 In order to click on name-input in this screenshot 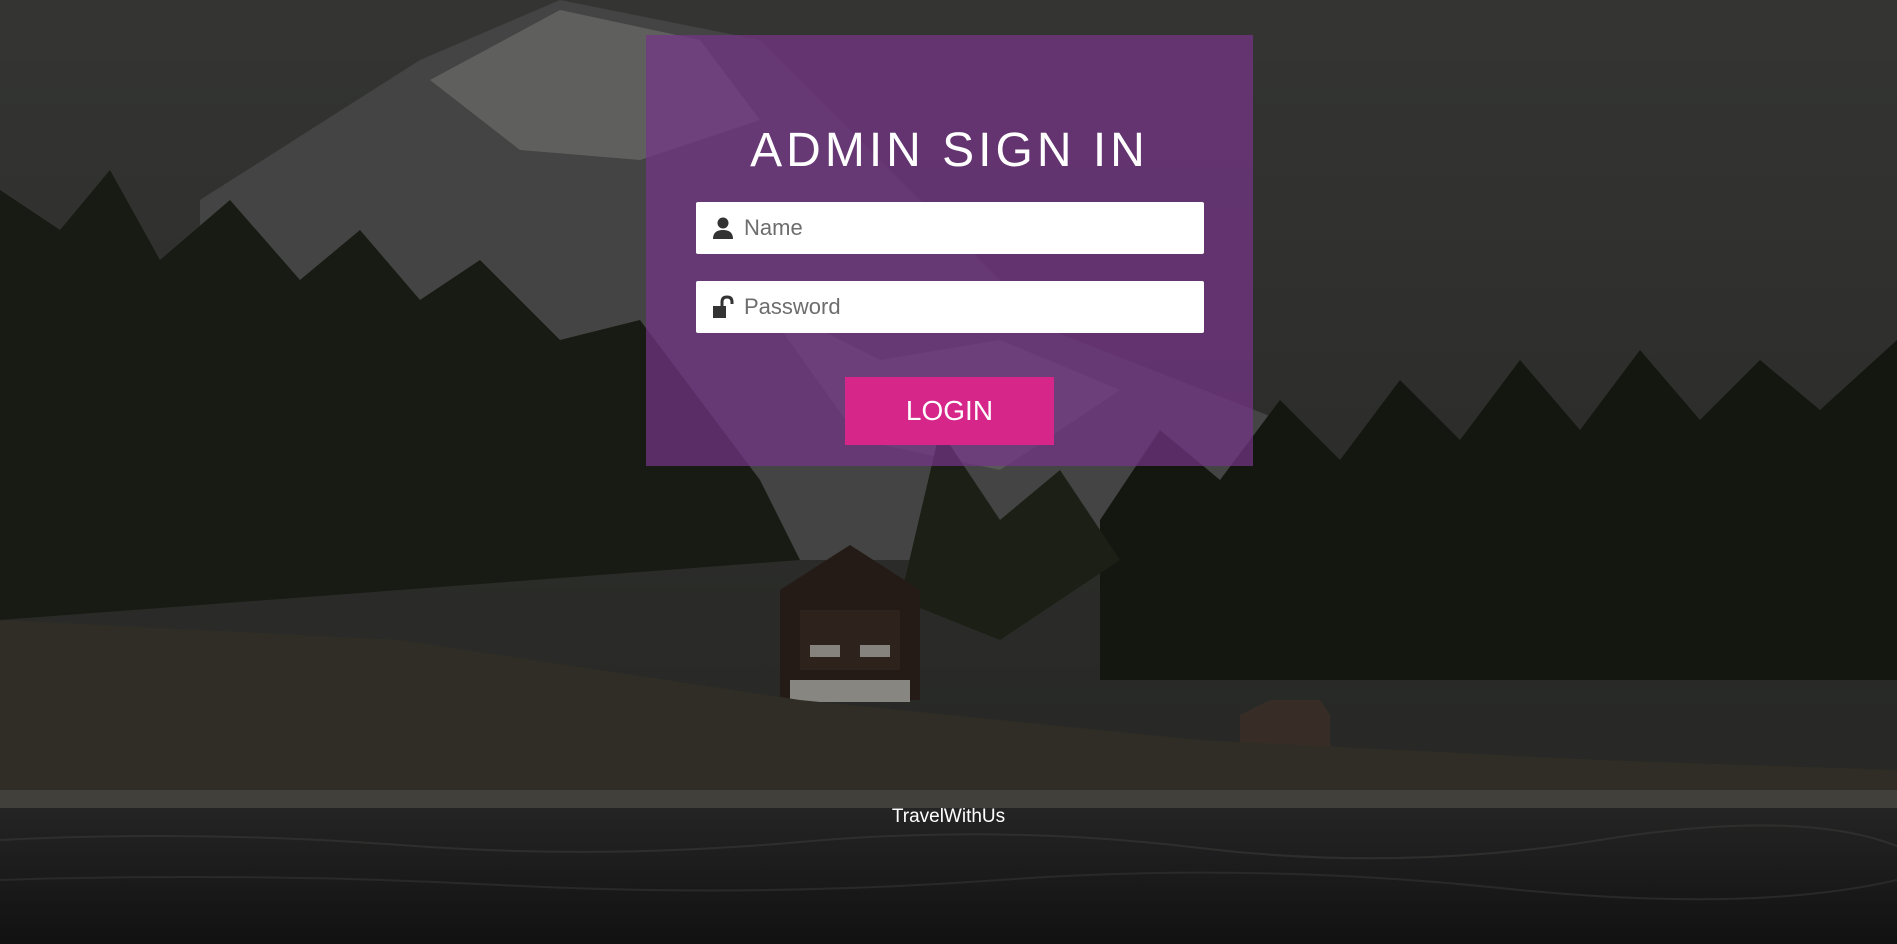, I will do `click(969, 228)`.